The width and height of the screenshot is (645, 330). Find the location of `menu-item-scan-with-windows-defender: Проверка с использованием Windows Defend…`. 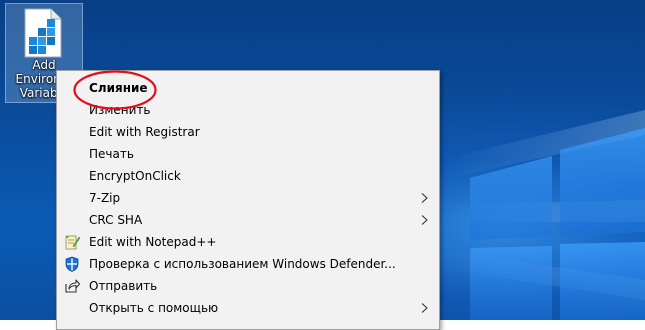

menu-item-scan-with-windows-defender: Проверка с использованием Windows Defend… is located at coordinates (248, 264).